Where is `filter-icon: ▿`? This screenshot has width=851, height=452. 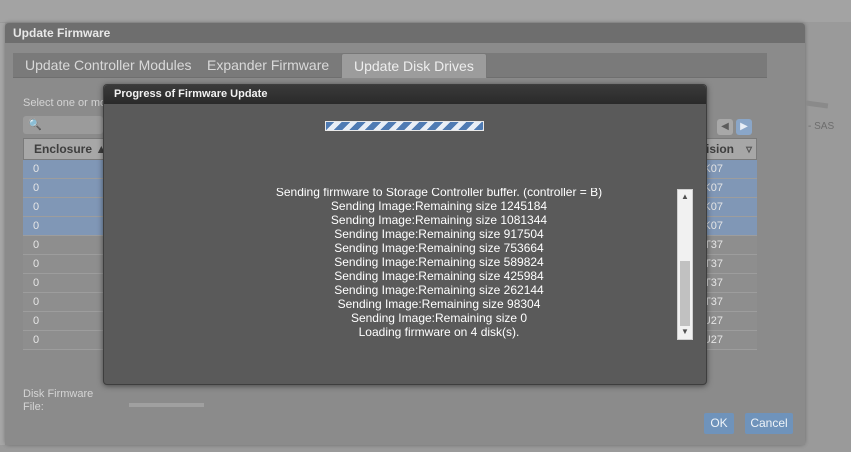
filter-icon: ▿ is located at coordinates (749, 149).